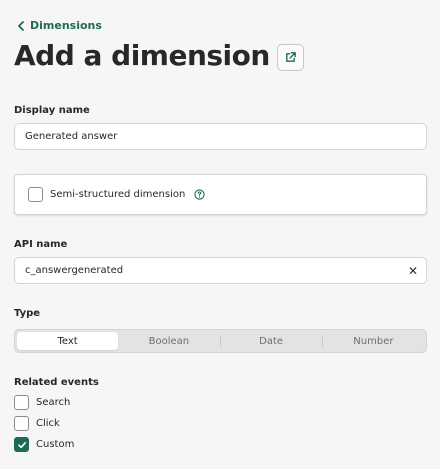  I want to click on breadcrumb-back-link: Dimensions, so click(59, 25).